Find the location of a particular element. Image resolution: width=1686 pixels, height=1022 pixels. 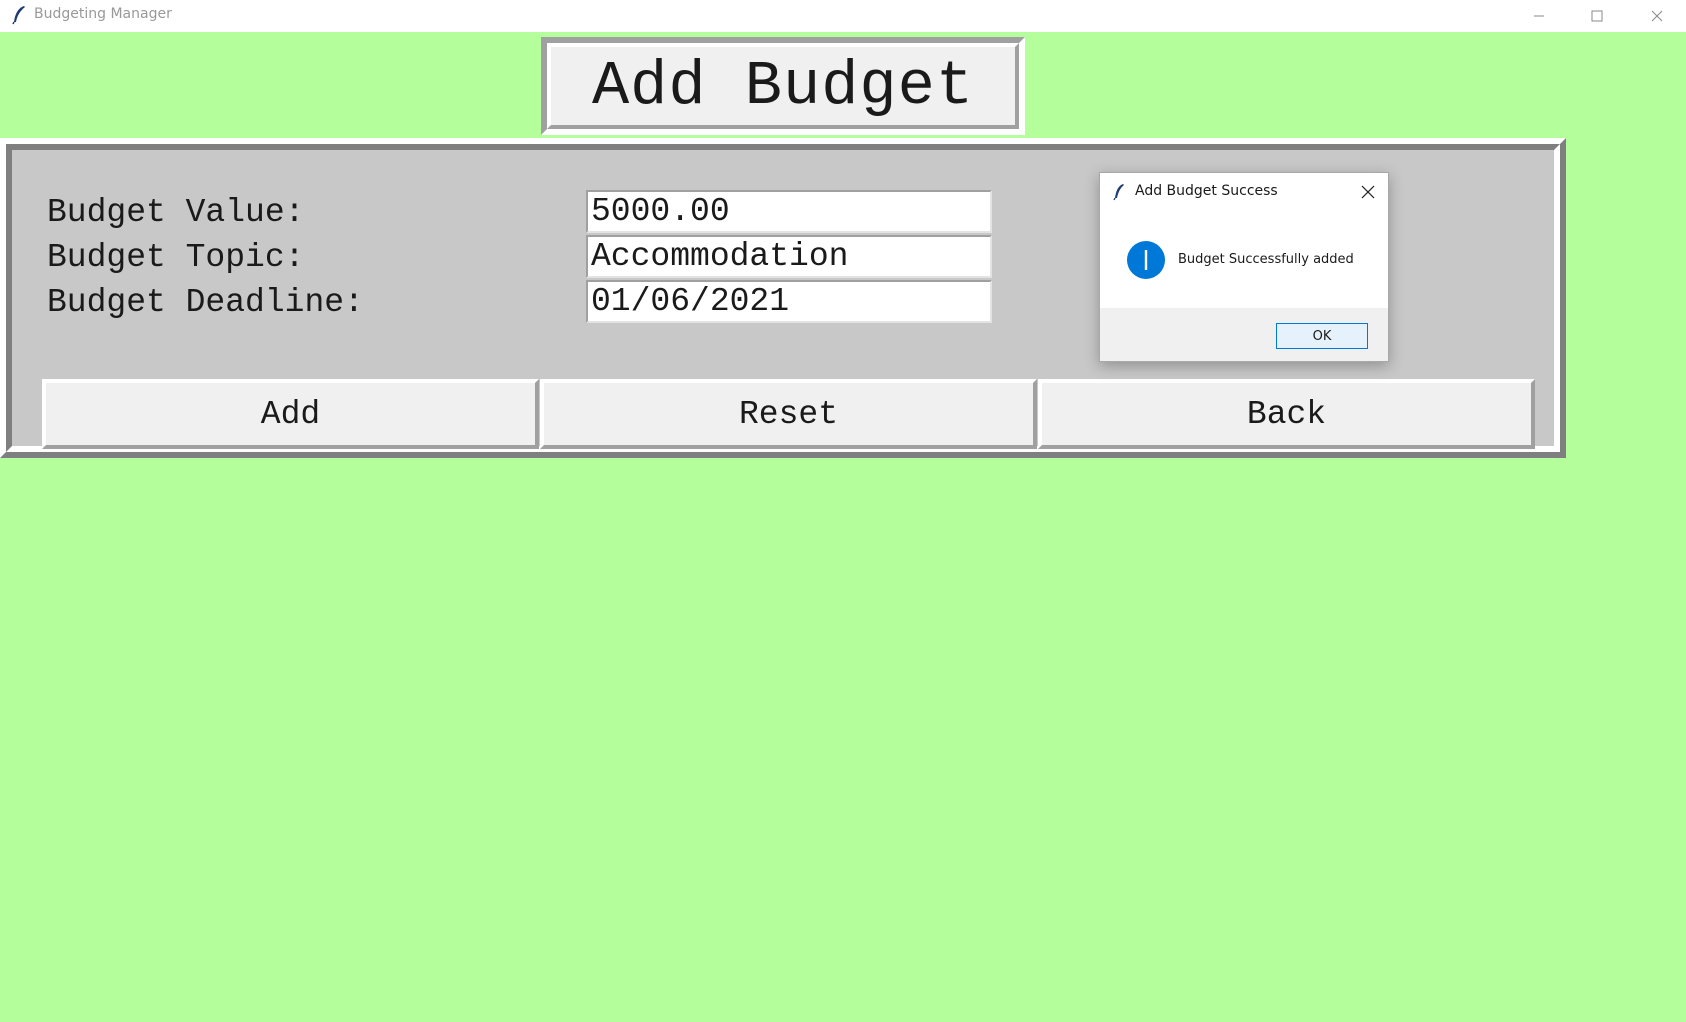

budget-value-label: Budget Value: is located at coordinates (176, 212).